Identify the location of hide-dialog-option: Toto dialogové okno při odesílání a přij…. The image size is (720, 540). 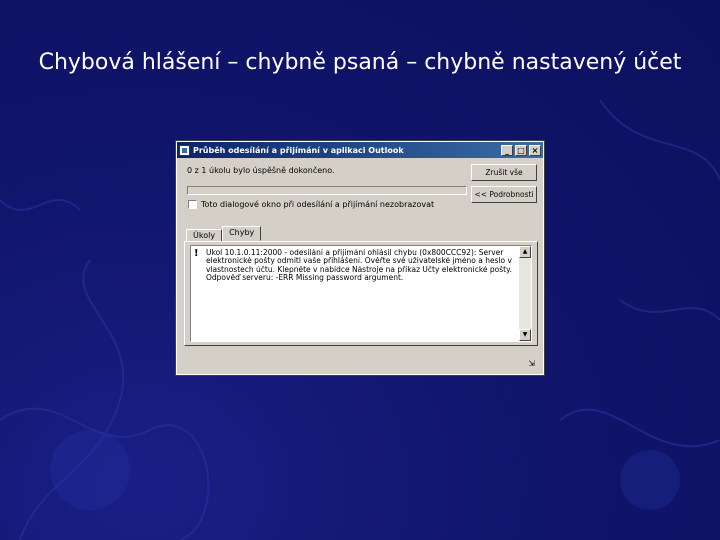
(311, 204).